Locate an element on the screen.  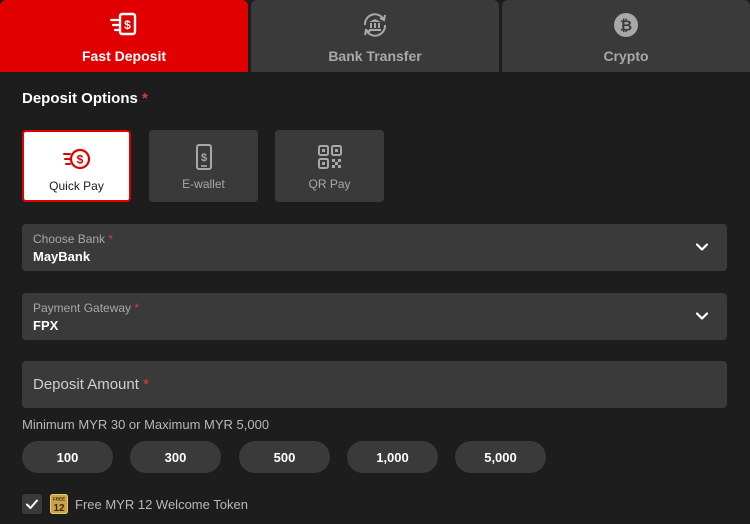
promo-text: Free MYR 12 Welcome Token is located at coordinates (161, 504).